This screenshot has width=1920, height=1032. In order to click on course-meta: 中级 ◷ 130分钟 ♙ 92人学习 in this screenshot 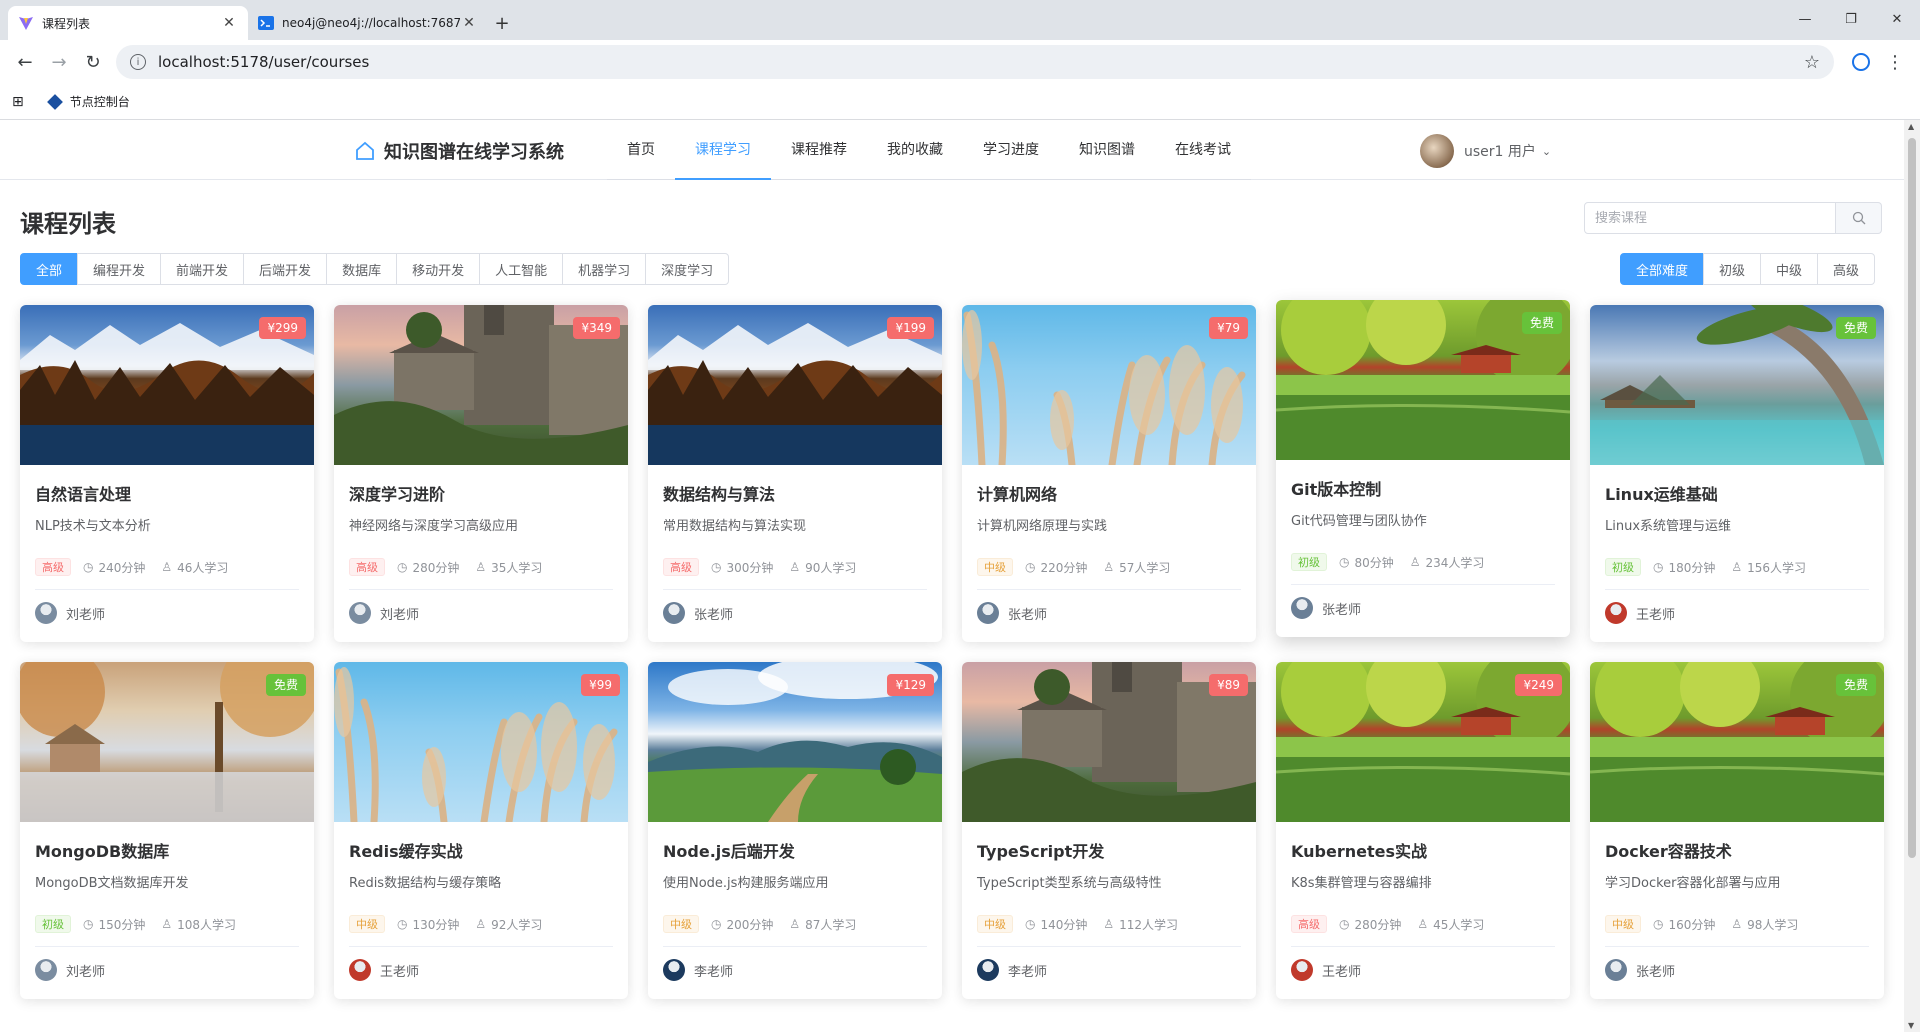, I will do `click(481, 924)`.